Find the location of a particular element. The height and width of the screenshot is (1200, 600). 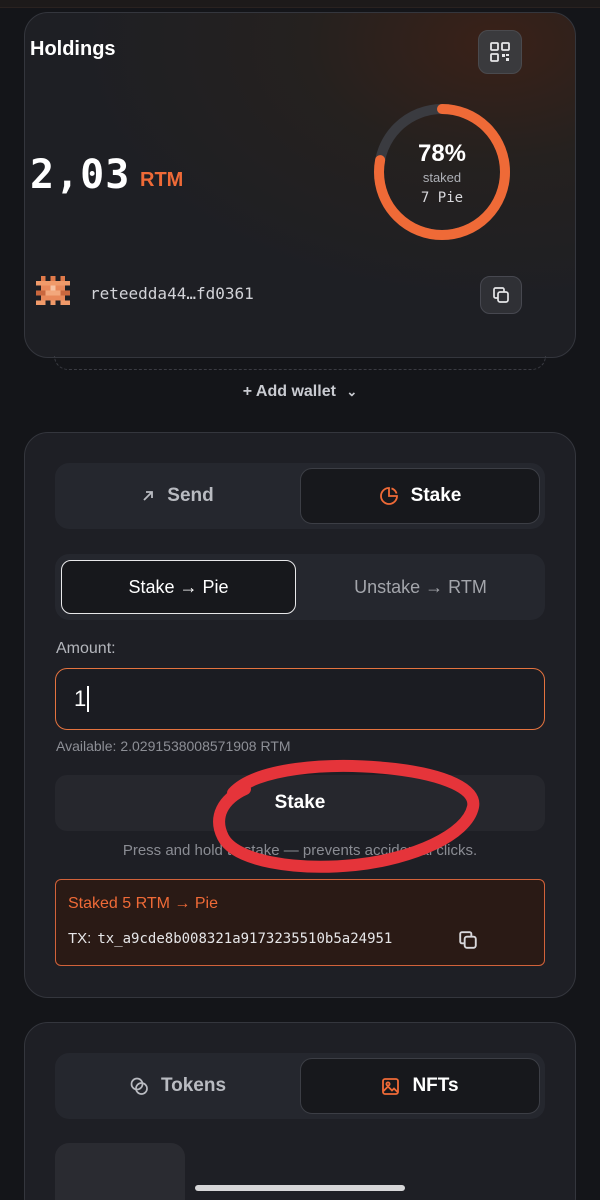

copy-tx-icon is located at coordinates (468, 940).